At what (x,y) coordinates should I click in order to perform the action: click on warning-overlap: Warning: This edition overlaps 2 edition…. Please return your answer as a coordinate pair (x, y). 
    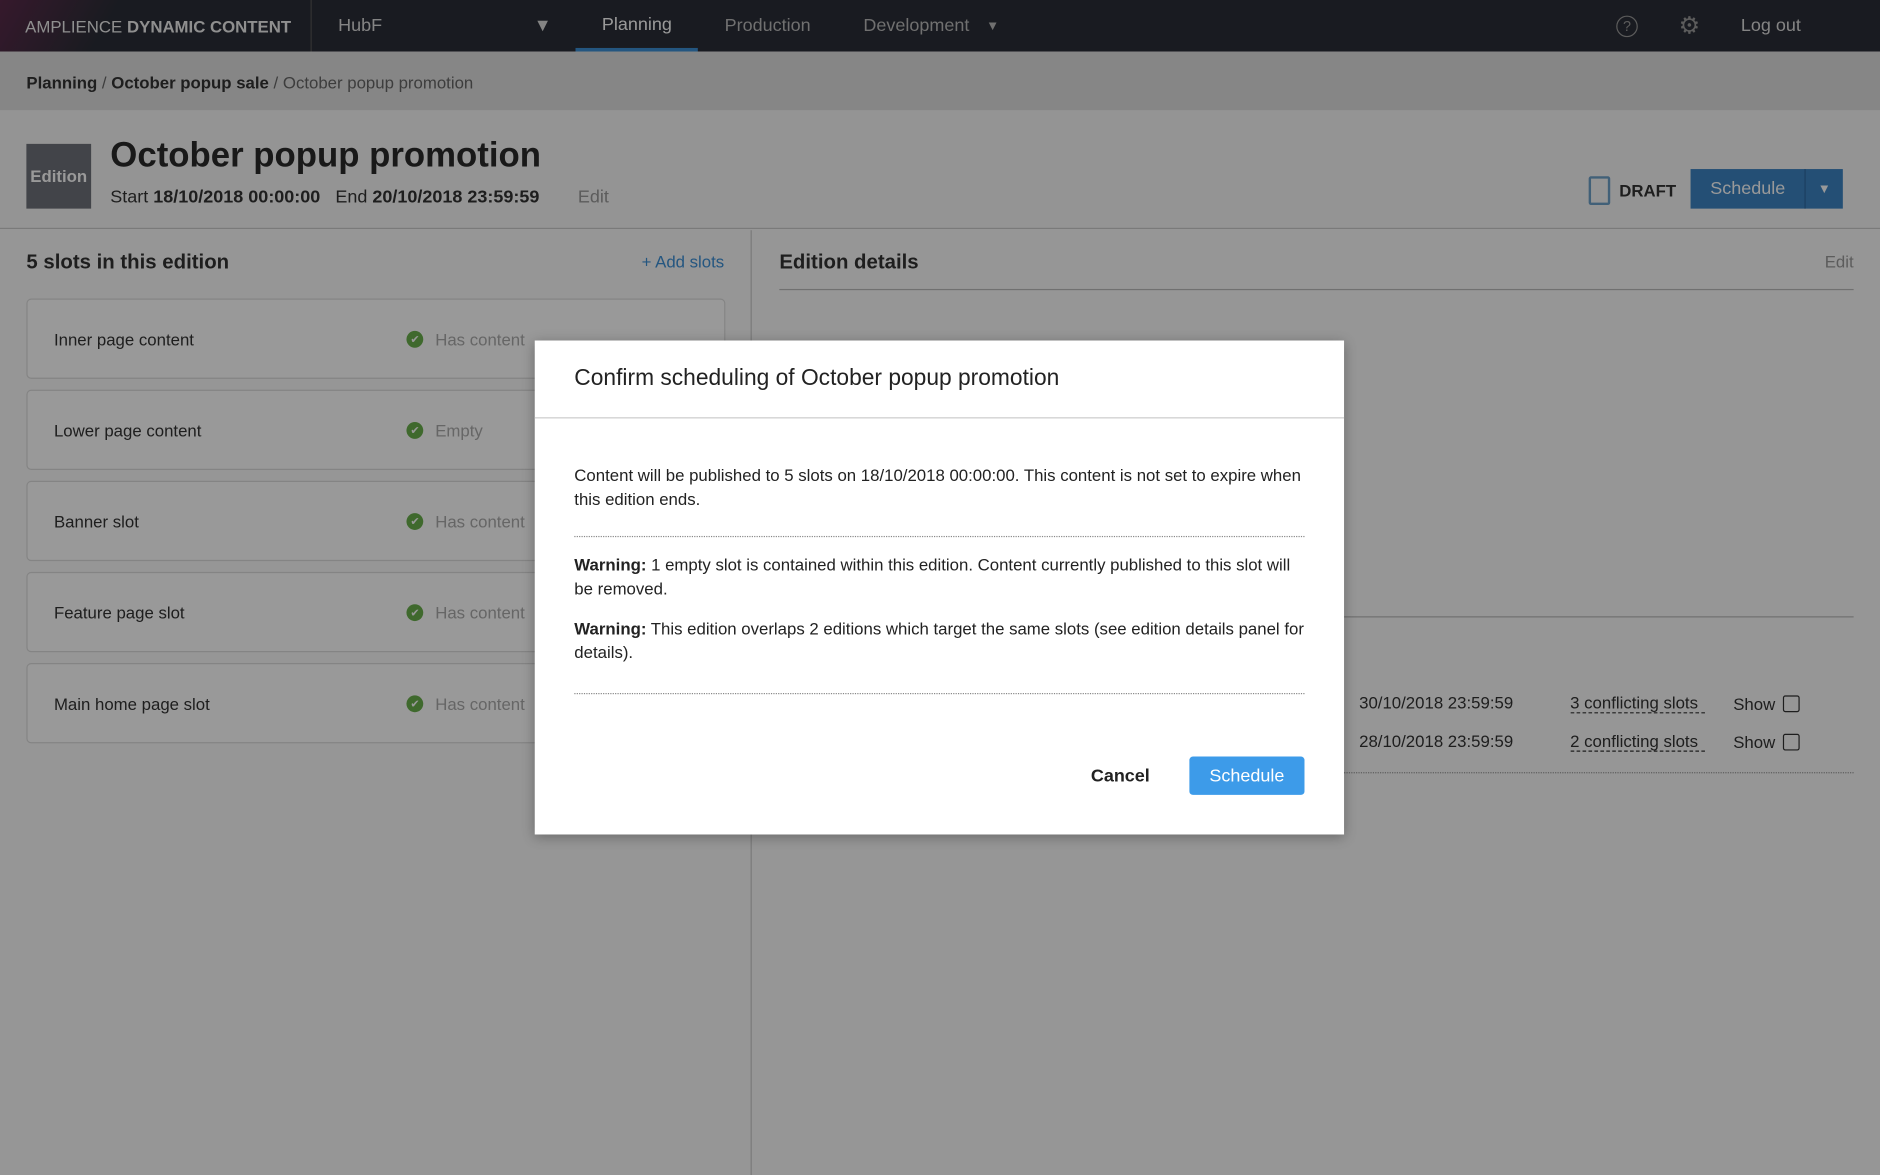
    Looking at the image, I should click on (939, 655).